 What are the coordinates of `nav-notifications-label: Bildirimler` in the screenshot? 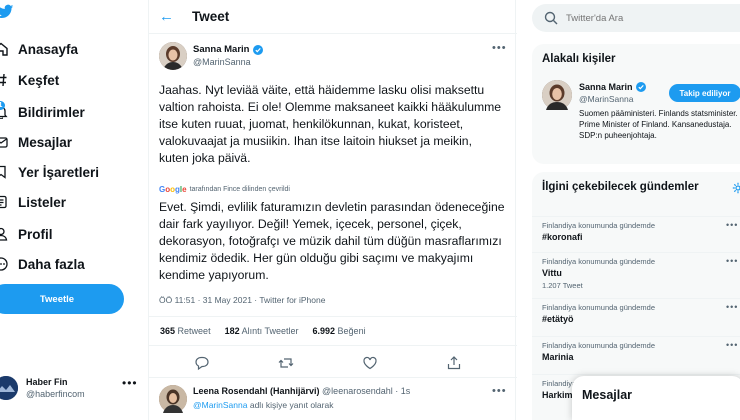 It's located at (51, 112).